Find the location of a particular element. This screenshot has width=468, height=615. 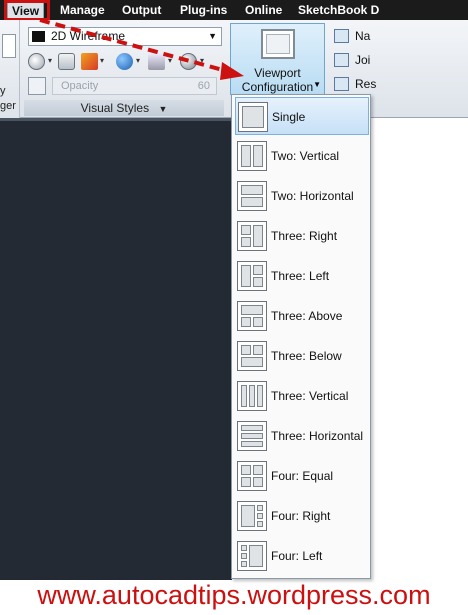

shading-sphere-icon is located at coordinates (124, 61).